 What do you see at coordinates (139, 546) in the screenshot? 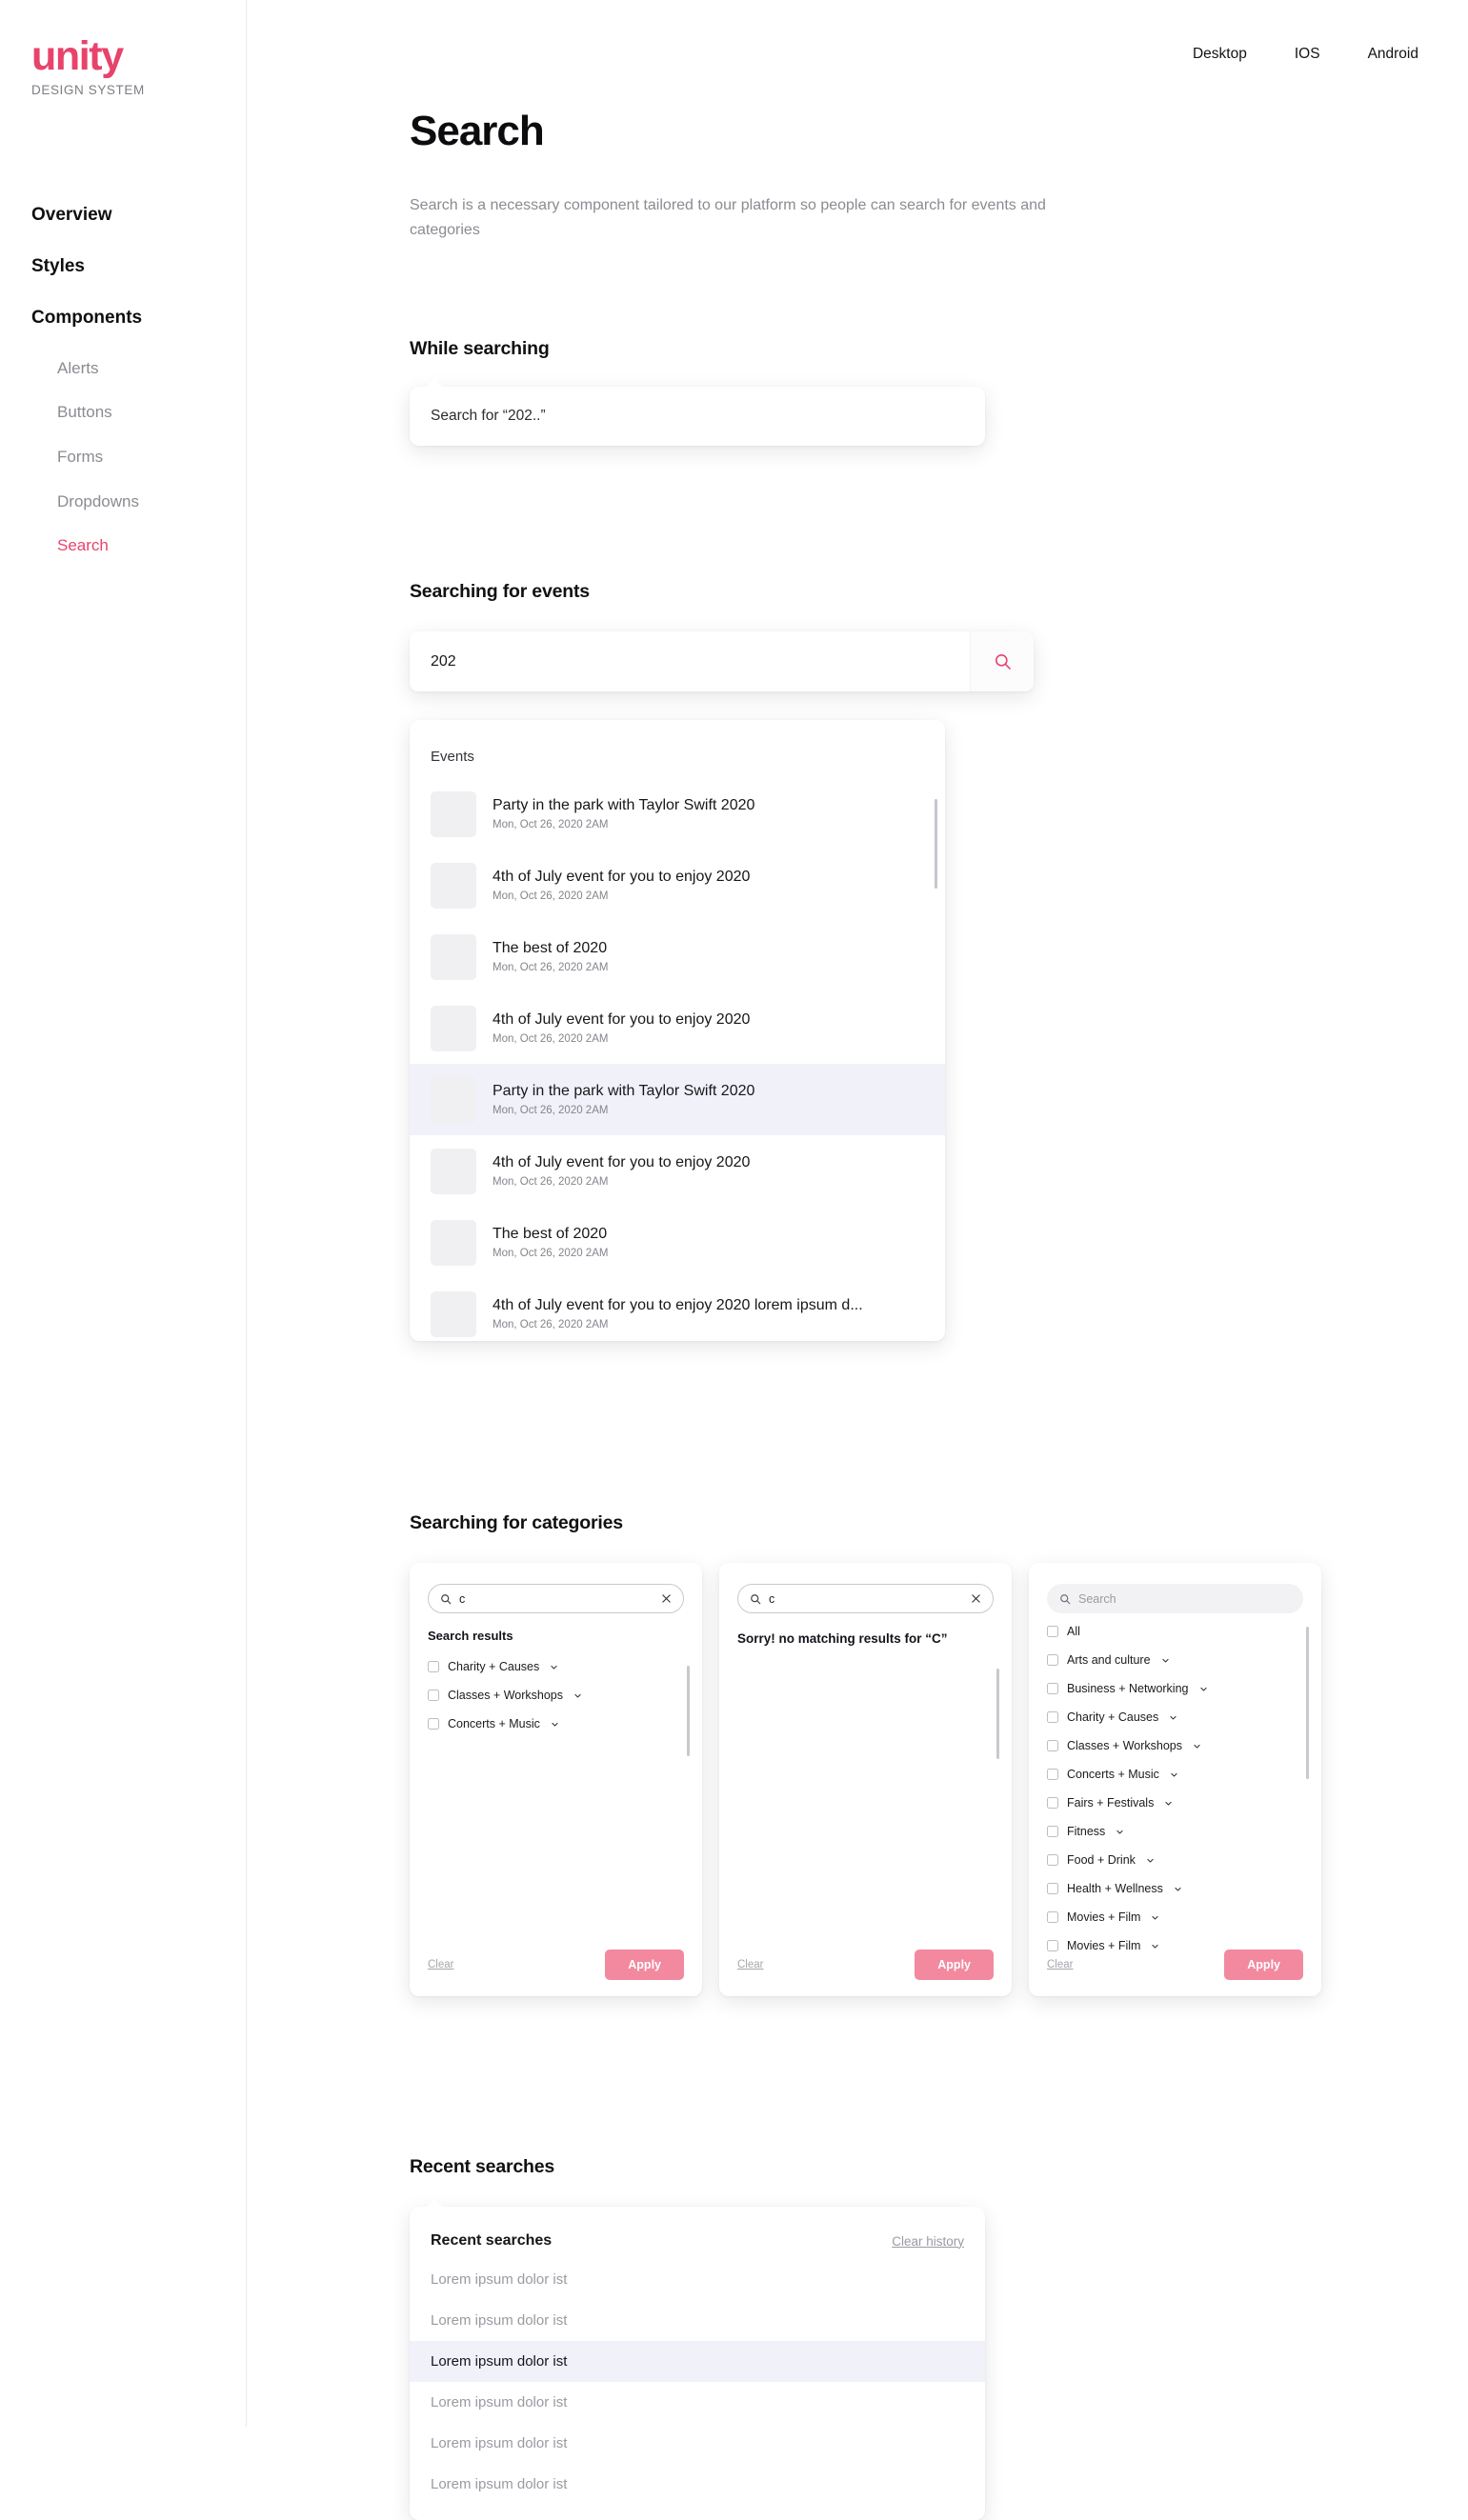
I see `sidebar-item-search: Search` at bounding box center [139, 546].